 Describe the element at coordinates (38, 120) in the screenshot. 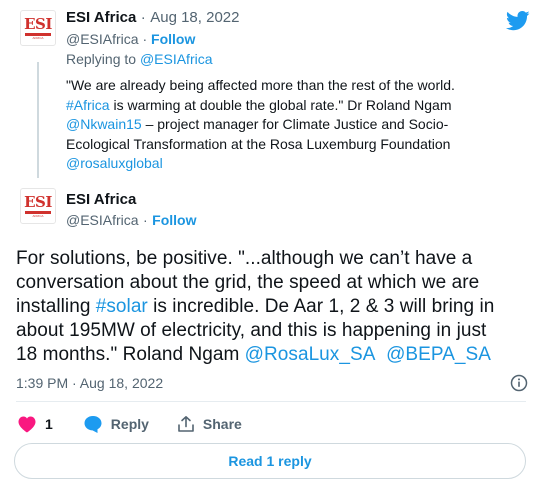

I see `thread-line` at that location.